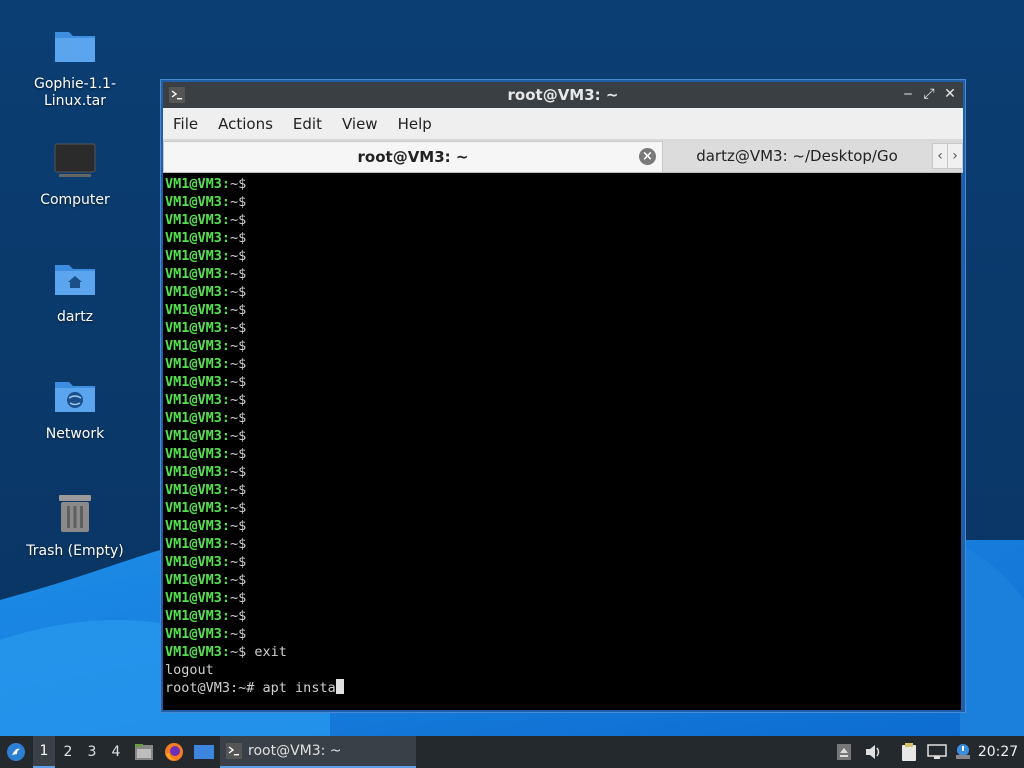 The height and width of the screenshot is (768, 1024). Describe the element at coordinates (844, 752) in the screenshot. I see `eject-icon` at that location.